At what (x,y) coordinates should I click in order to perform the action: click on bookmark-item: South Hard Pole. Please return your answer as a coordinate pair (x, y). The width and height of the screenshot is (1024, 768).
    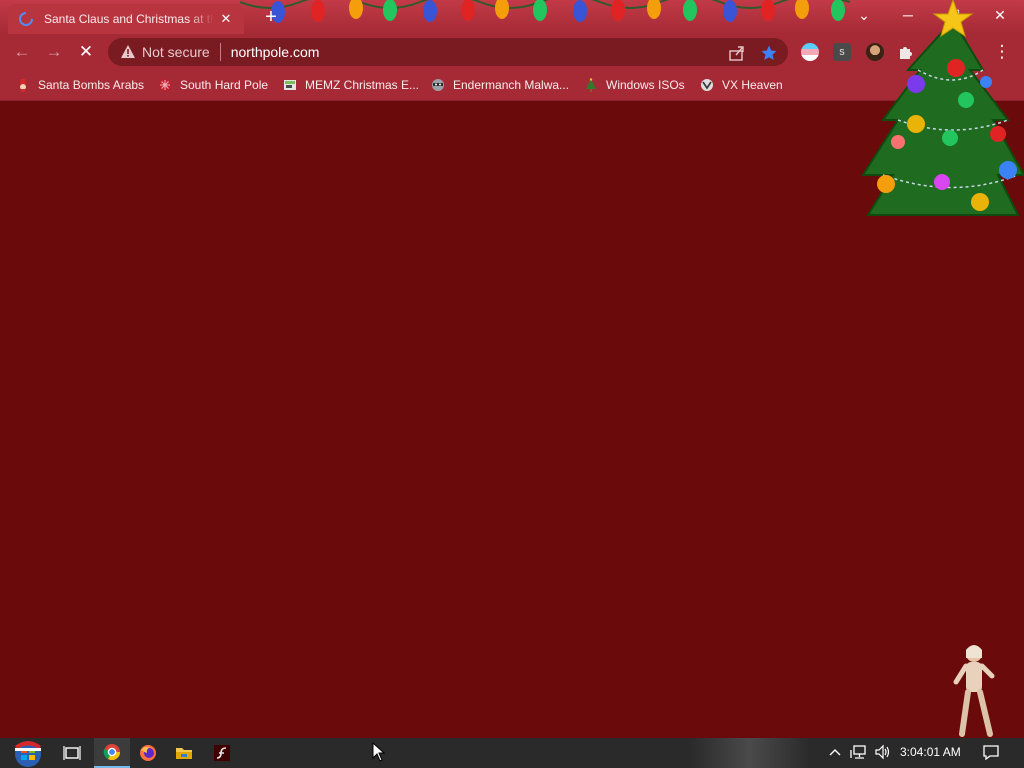
    Looking at the image, I should click on (213, 85).